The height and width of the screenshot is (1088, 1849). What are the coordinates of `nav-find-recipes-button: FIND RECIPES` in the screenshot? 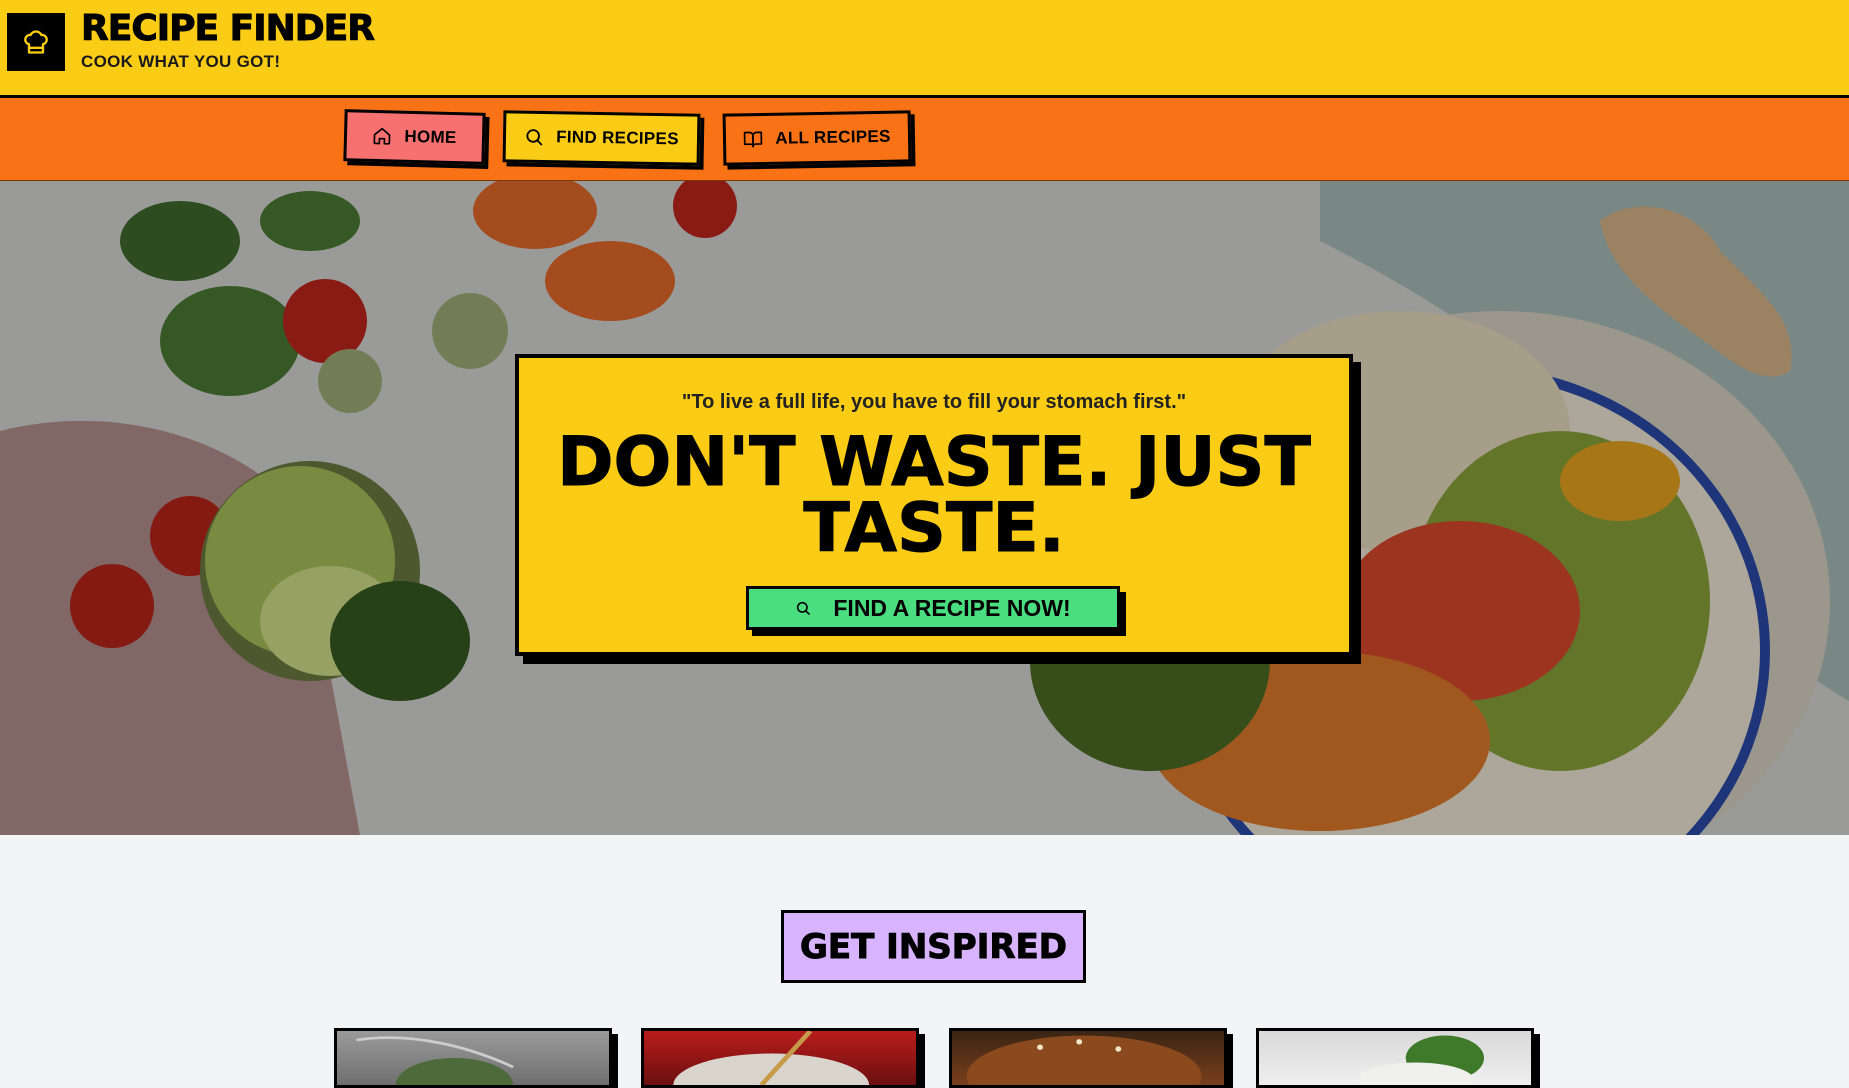 It's located at (601, 138).